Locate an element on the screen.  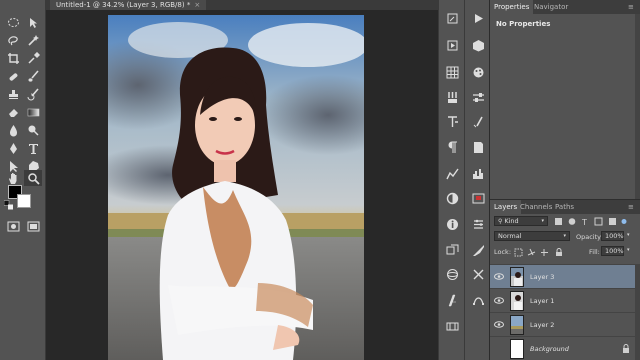
glyphs-panel-icon is located at coordinates (452, 300).